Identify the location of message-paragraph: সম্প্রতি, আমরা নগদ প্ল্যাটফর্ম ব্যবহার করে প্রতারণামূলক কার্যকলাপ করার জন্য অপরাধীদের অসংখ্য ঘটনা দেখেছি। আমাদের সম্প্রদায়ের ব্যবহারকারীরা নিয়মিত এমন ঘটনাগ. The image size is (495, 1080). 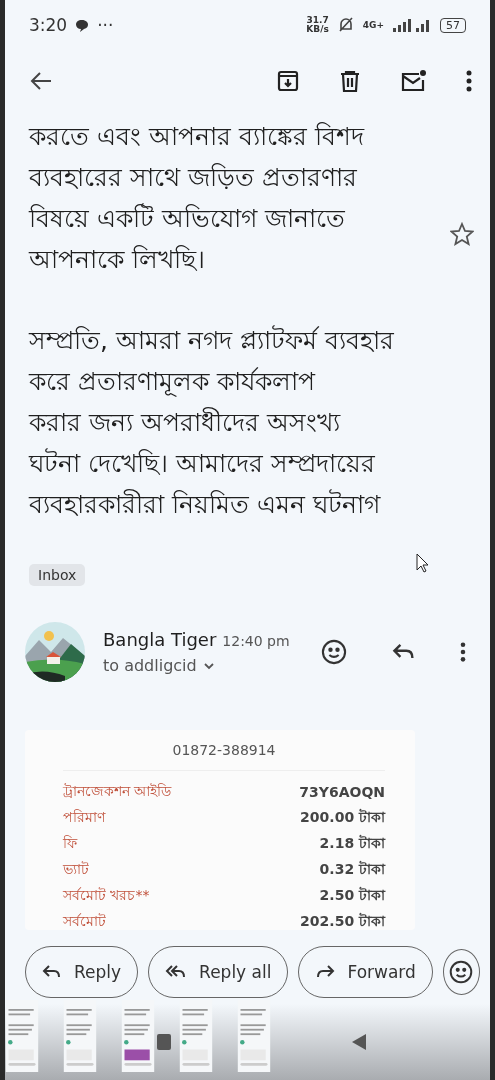
(211, 422).